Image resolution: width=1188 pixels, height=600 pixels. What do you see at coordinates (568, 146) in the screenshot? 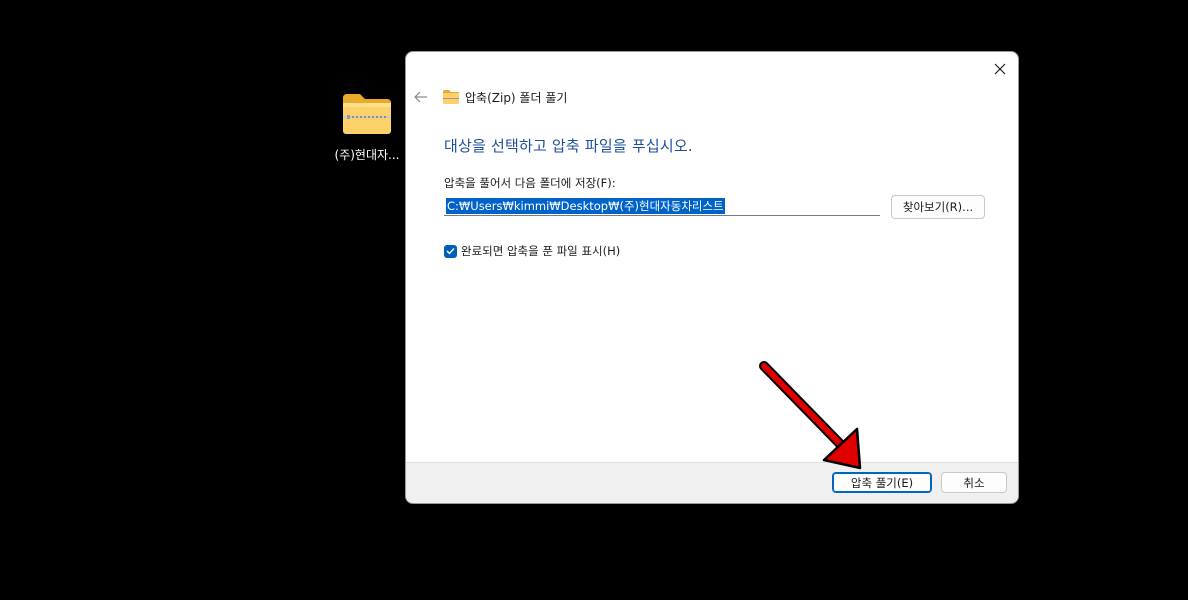
I see `instruction-heading: 대상을 선택하고 압축 파일을 푸십시오.` at bounding box center [568, 146].